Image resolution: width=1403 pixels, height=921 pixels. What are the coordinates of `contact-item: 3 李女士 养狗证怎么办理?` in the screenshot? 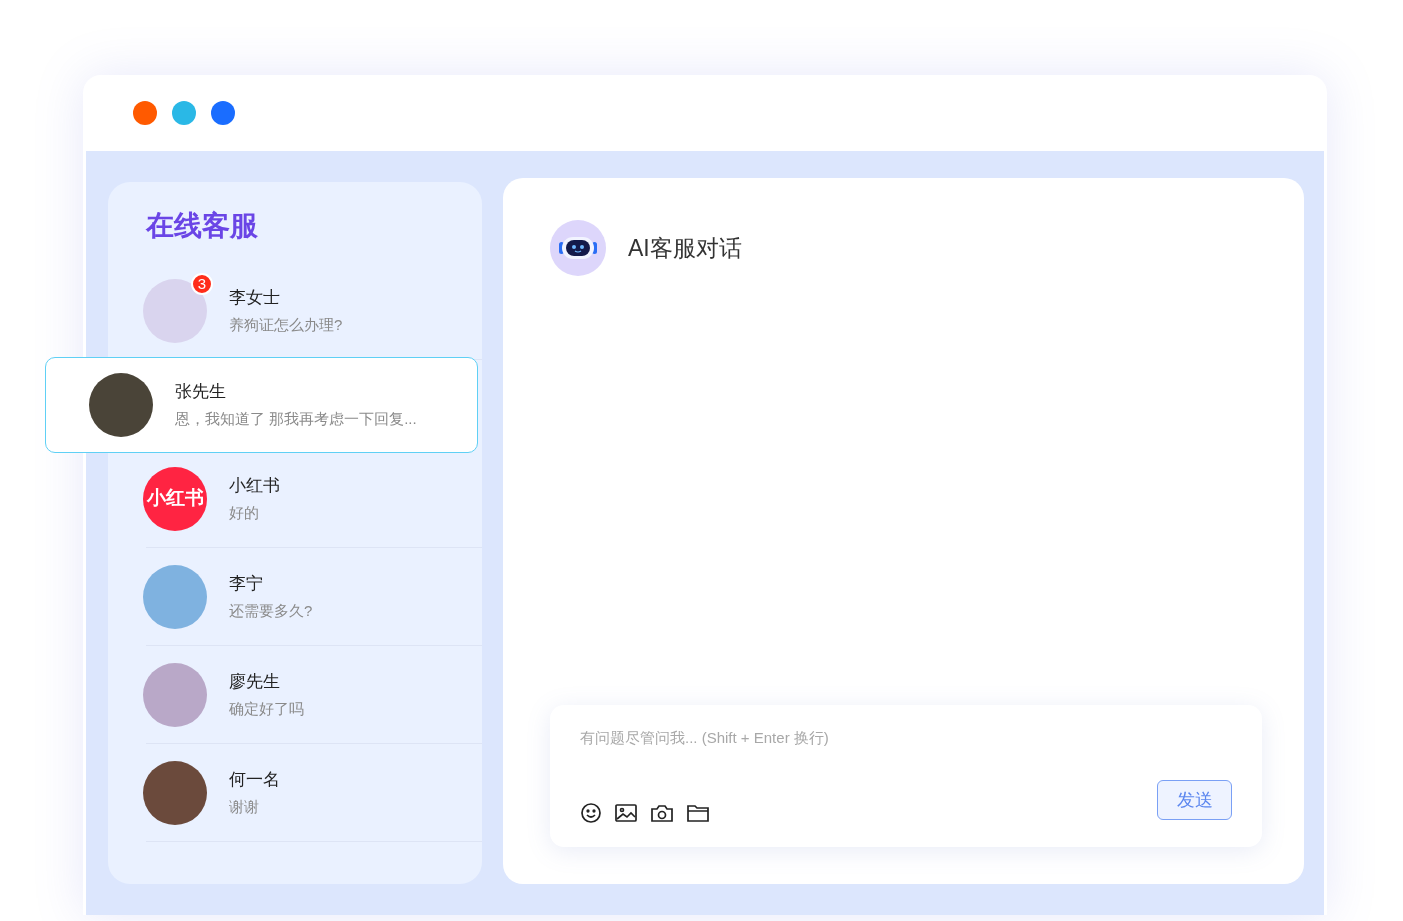 It's located at (312, 310).